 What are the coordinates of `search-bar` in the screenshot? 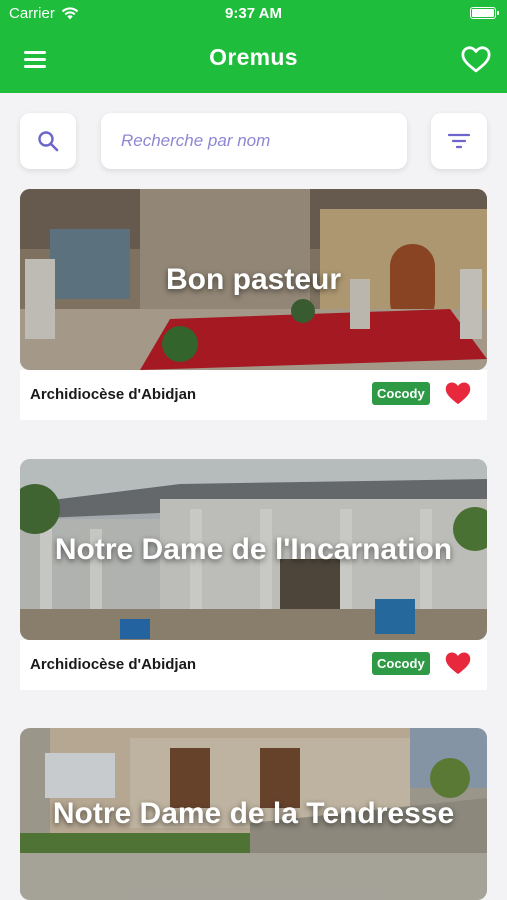 It's located at (253, 142).